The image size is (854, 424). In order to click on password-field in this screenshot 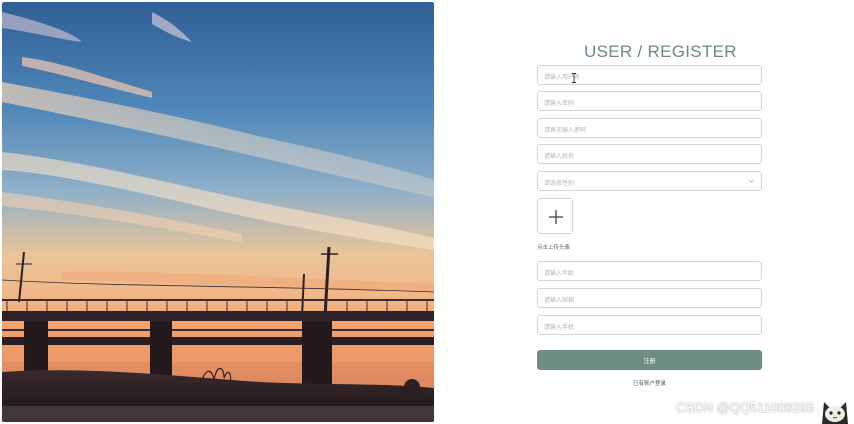, I will do `click(649, 102)`.